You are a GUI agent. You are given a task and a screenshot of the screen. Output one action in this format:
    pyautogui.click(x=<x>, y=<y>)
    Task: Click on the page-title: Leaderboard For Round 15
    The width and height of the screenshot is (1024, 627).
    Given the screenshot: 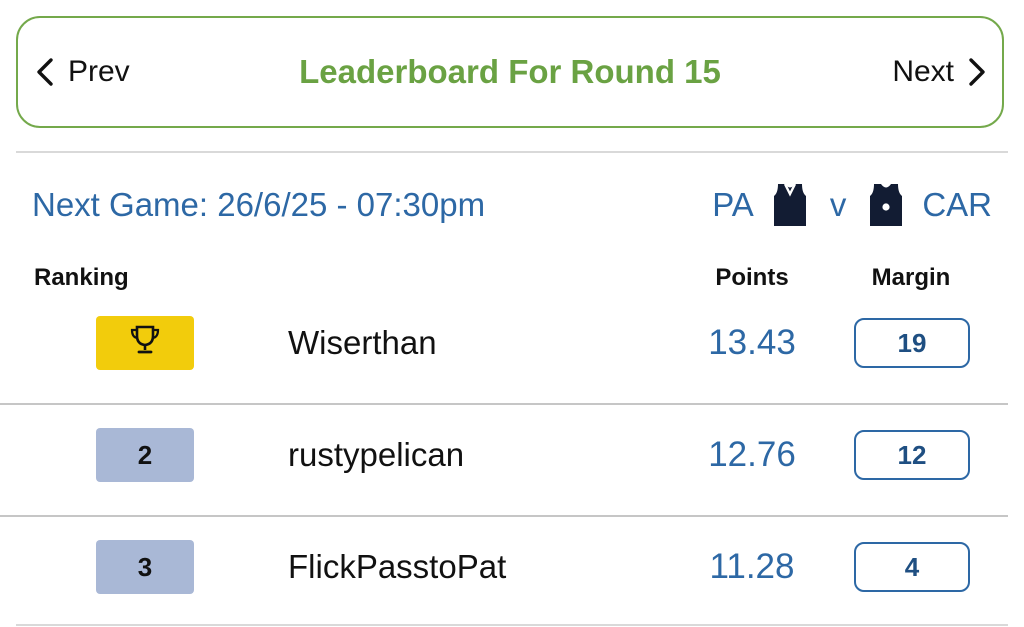 What is the action you would take?
    pyautogui.click(x=510, y=71)
    